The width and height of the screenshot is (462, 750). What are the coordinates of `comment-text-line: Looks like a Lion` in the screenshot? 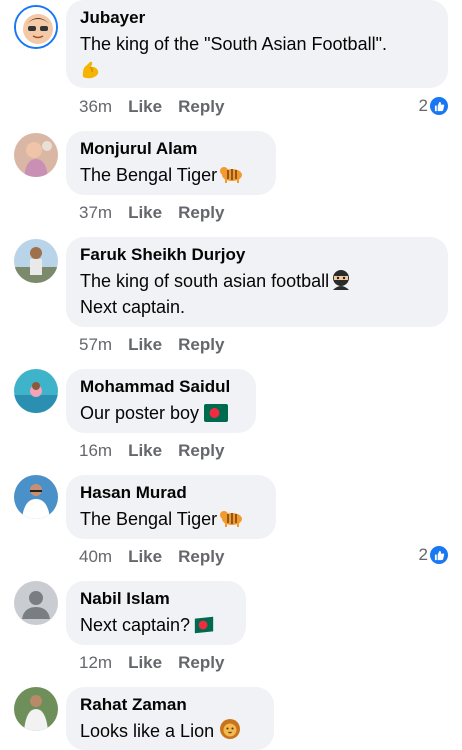 It's located at (170, 731).